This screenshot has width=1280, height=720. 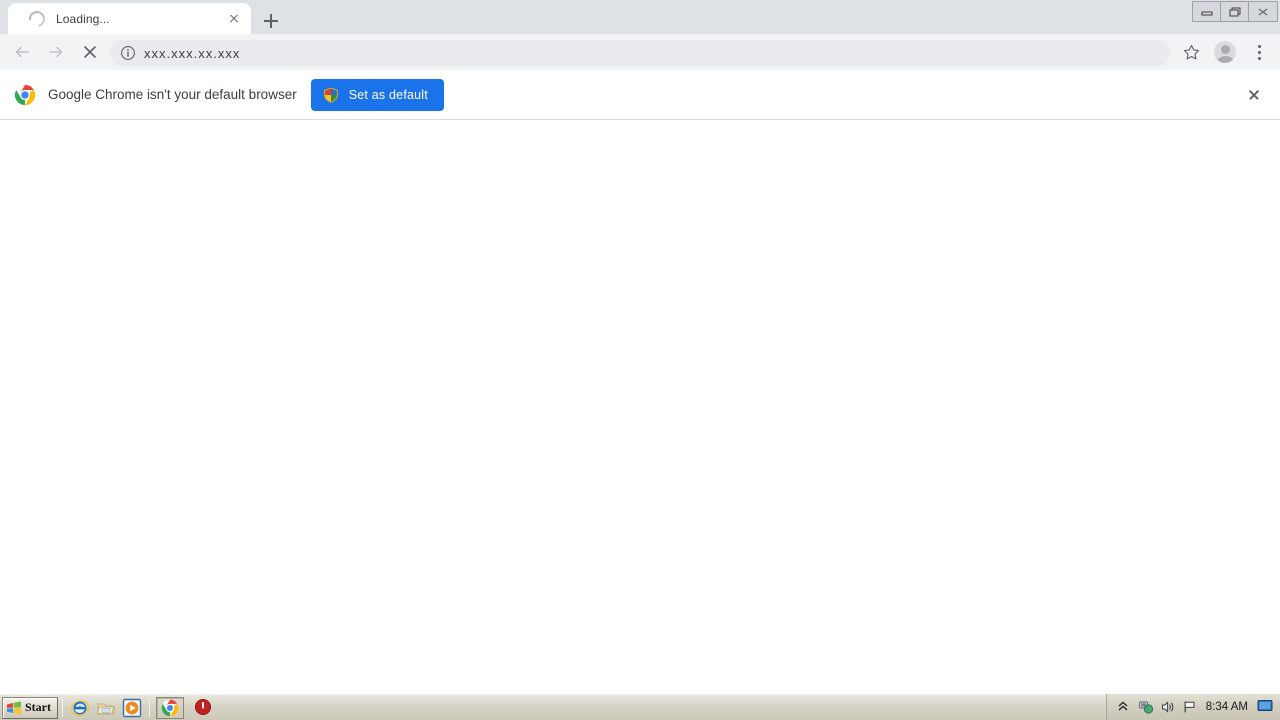 I want to click on chrome-task-icon, so click(x=170, y=707).